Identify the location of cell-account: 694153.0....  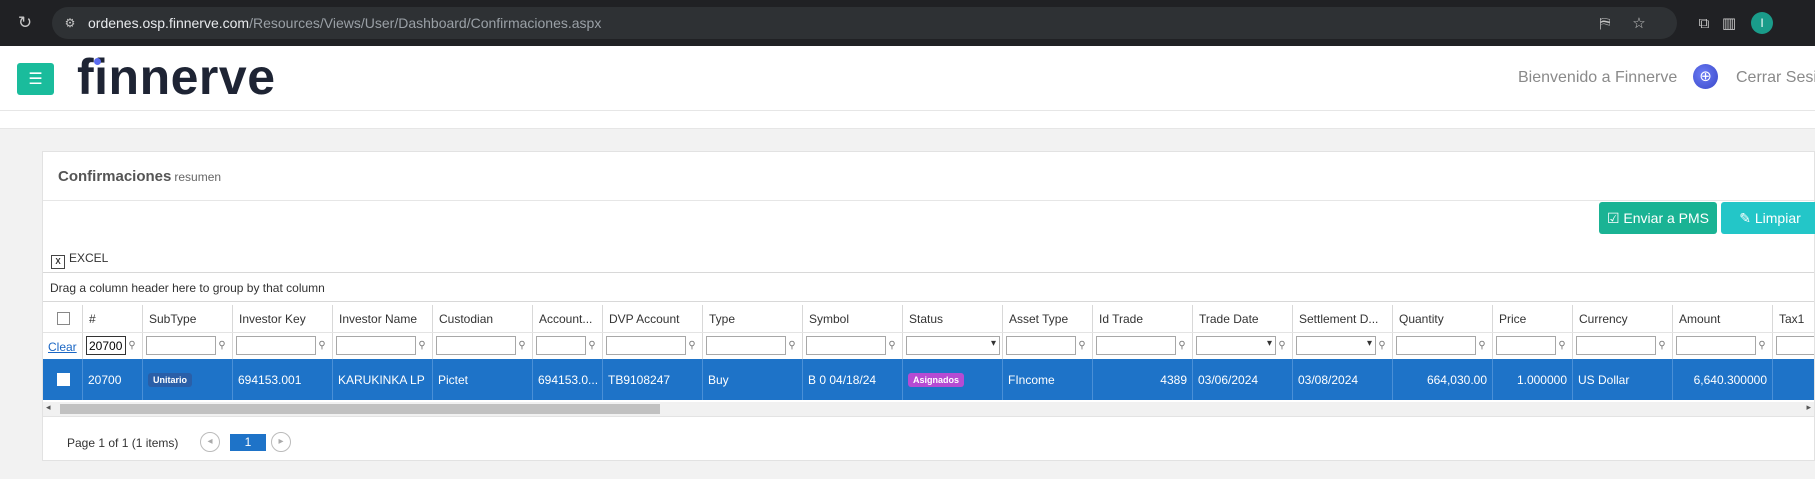
(568, 379).